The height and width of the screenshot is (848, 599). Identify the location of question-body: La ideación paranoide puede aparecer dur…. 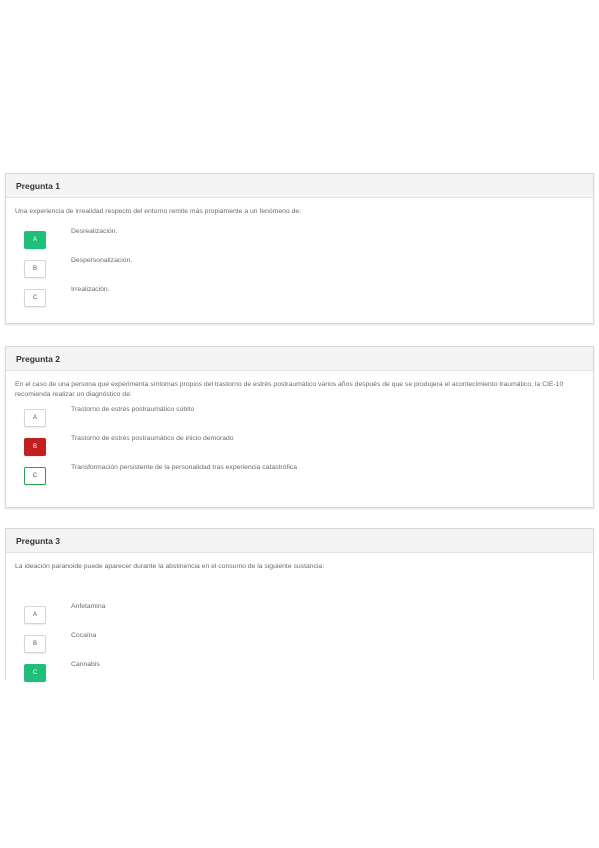
(299, 617).